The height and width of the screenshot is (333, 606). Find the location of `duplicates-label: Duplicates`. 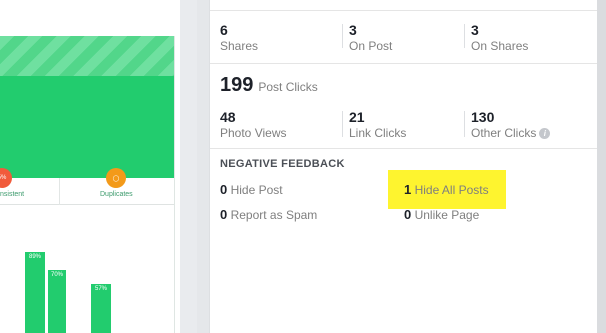

duplicates-label: Duplicates is located at coordinates (116, 194).